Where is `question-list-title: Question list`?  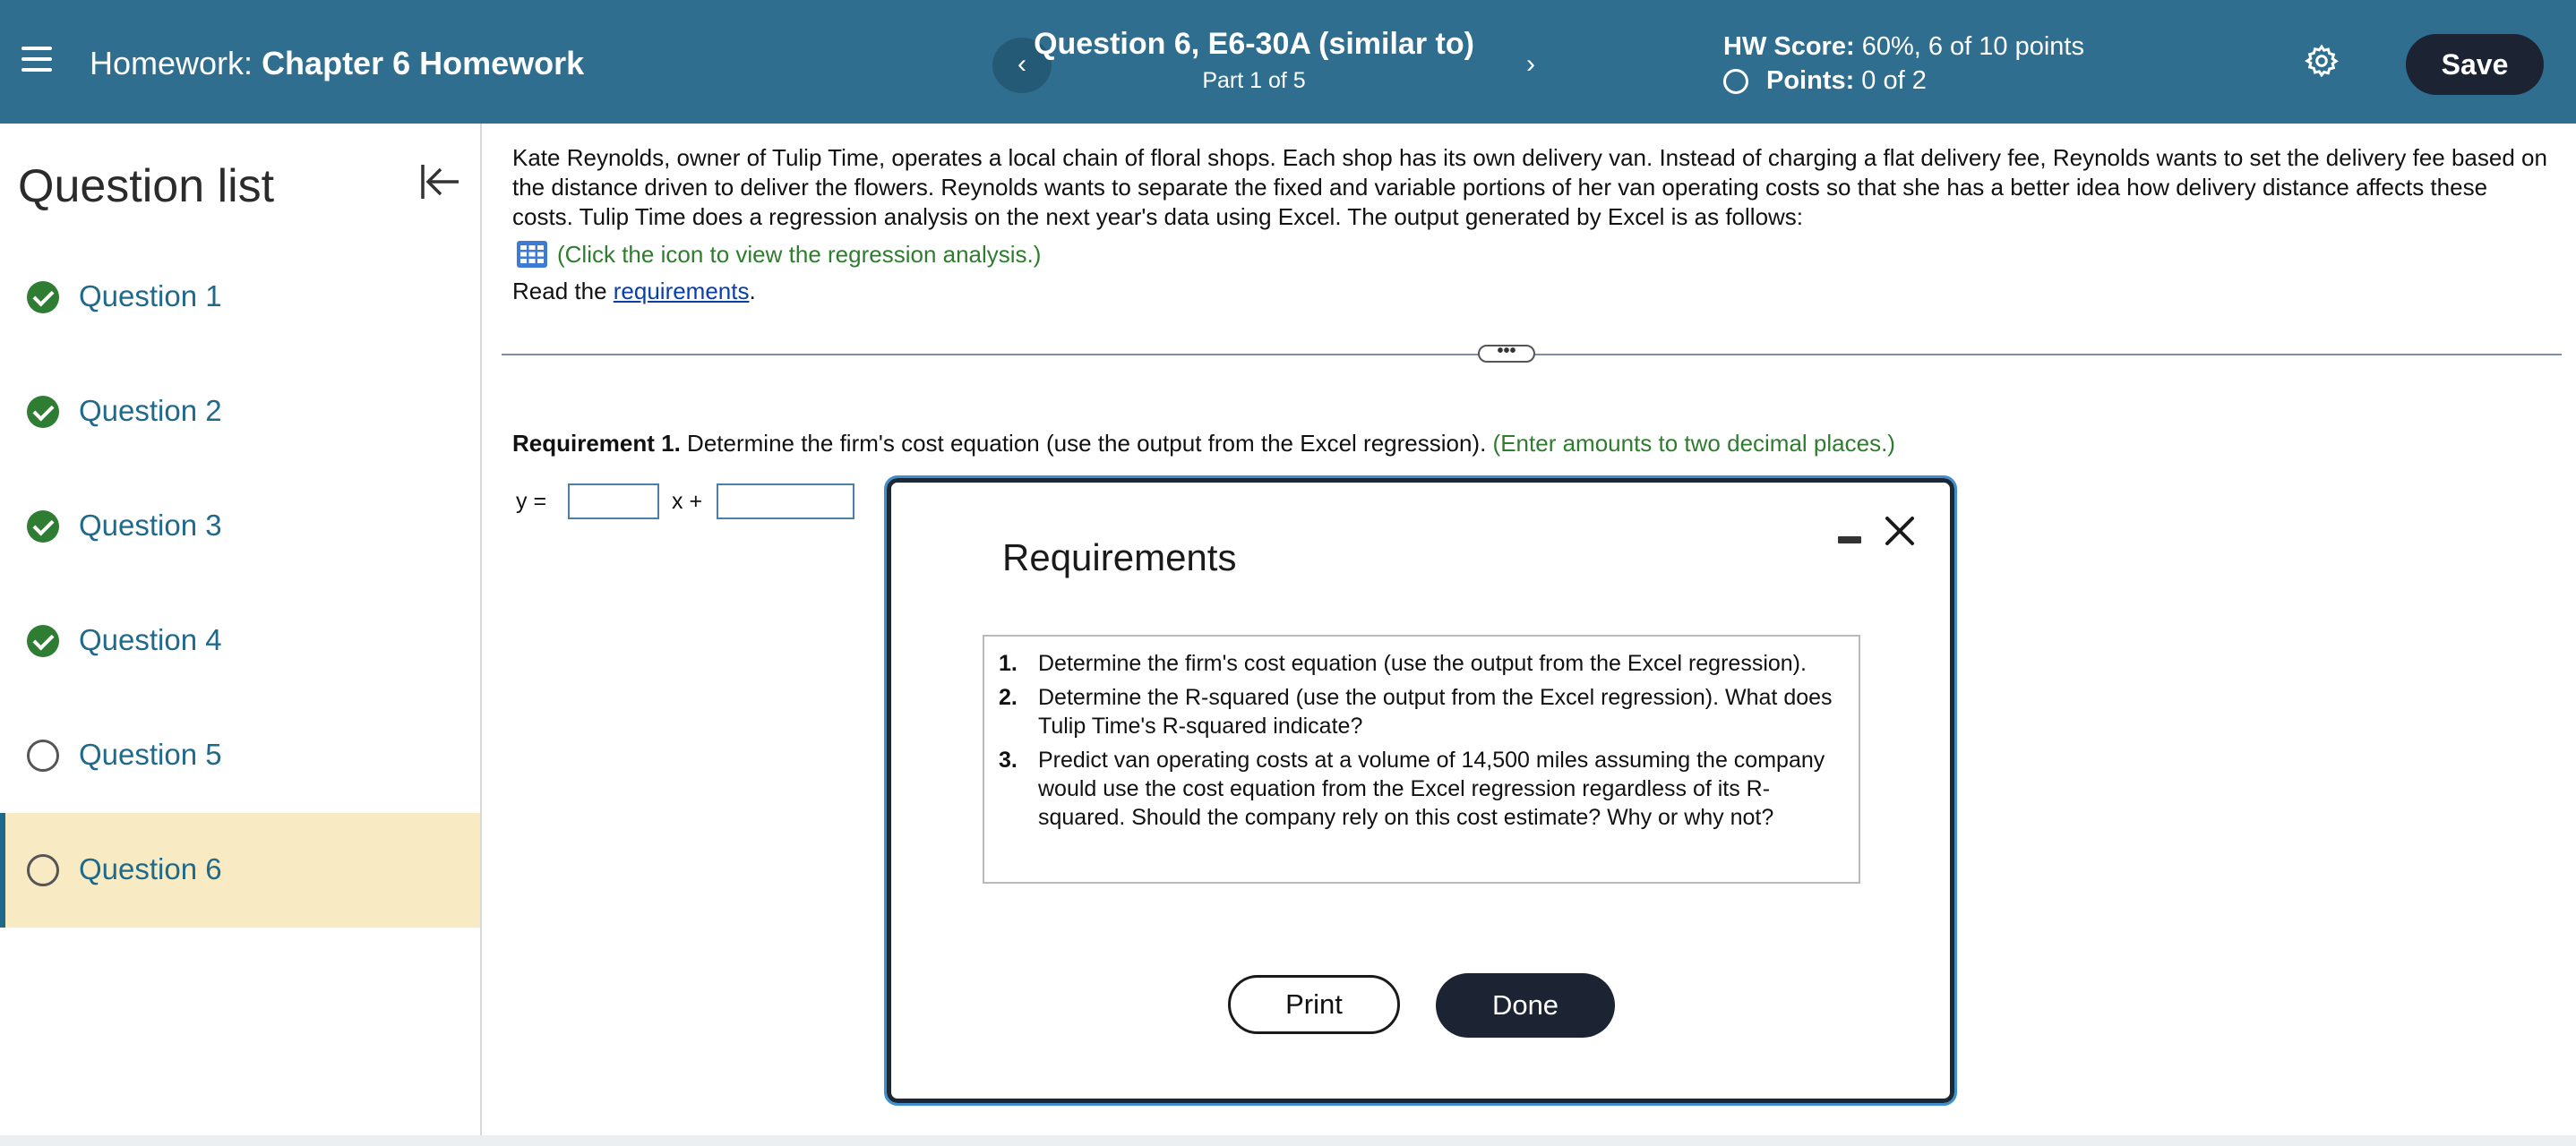 question-list-title: Question list is located at coordinates (146, 186).